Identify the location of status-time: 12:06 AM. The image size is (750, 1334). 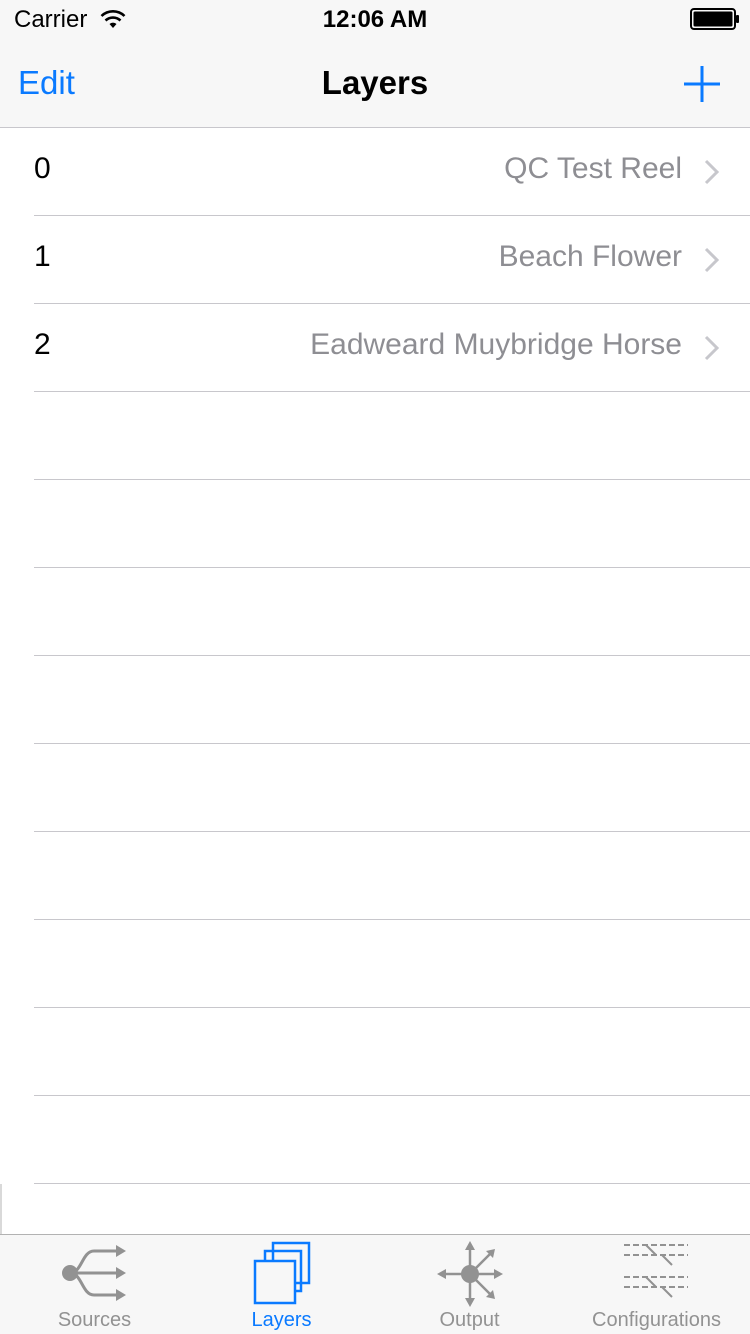
(375, 19).